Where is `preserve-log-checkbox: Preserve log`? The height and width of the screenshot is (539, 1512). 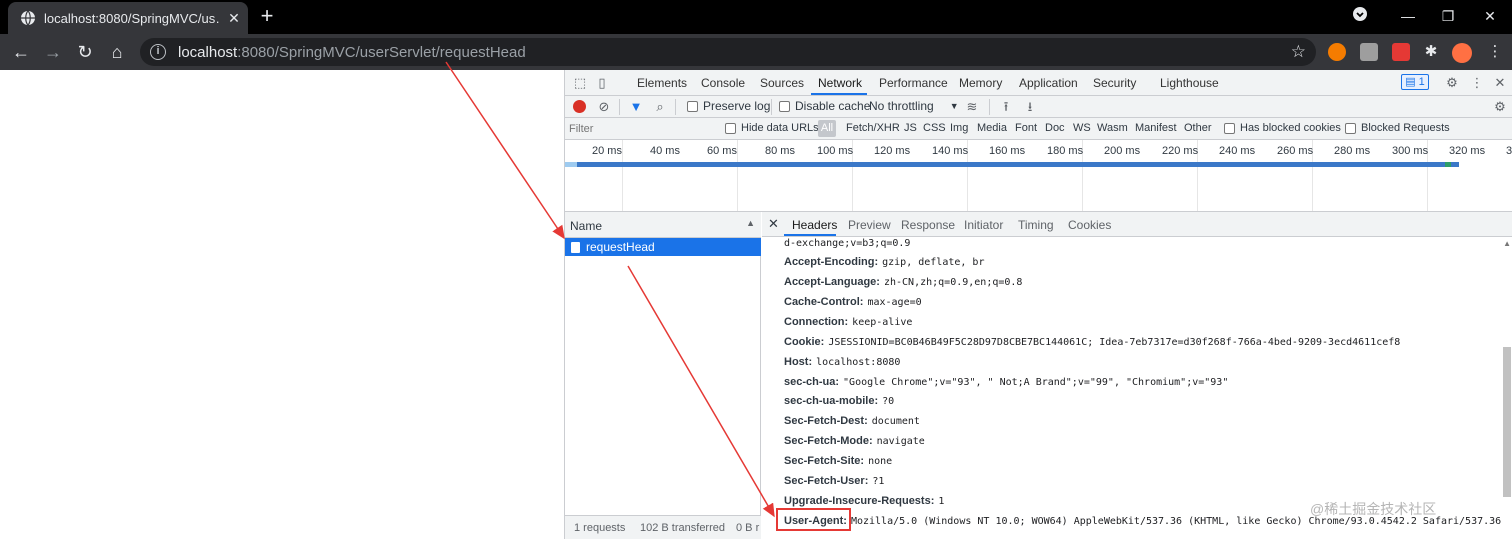
preserve-log-checkbox: Preserve log is located at coordinates (728, 106).